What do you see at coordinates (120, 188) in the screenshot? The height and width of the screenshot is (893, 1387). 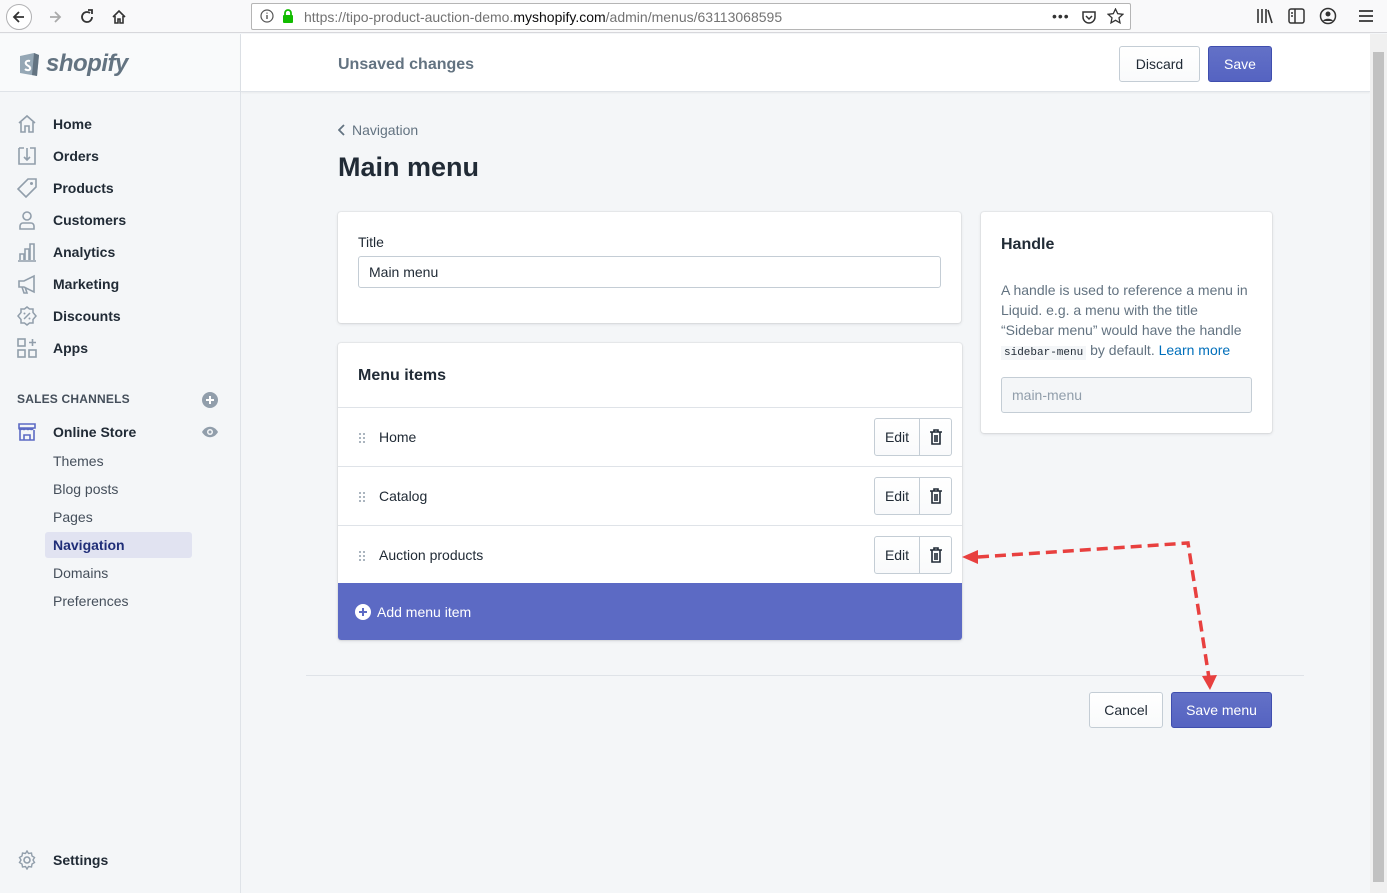 I see `sidebar-item-products: Products` at bounding box center [120, 188].